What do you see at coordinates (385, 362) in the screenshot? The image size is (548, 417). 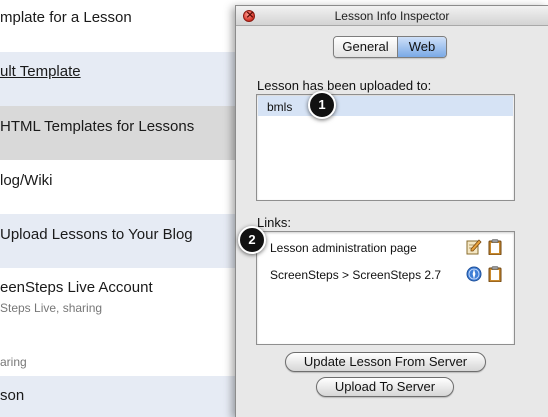 I see `update-lesson-button: Update Lesson From Server` at bounding box center [385, 362].